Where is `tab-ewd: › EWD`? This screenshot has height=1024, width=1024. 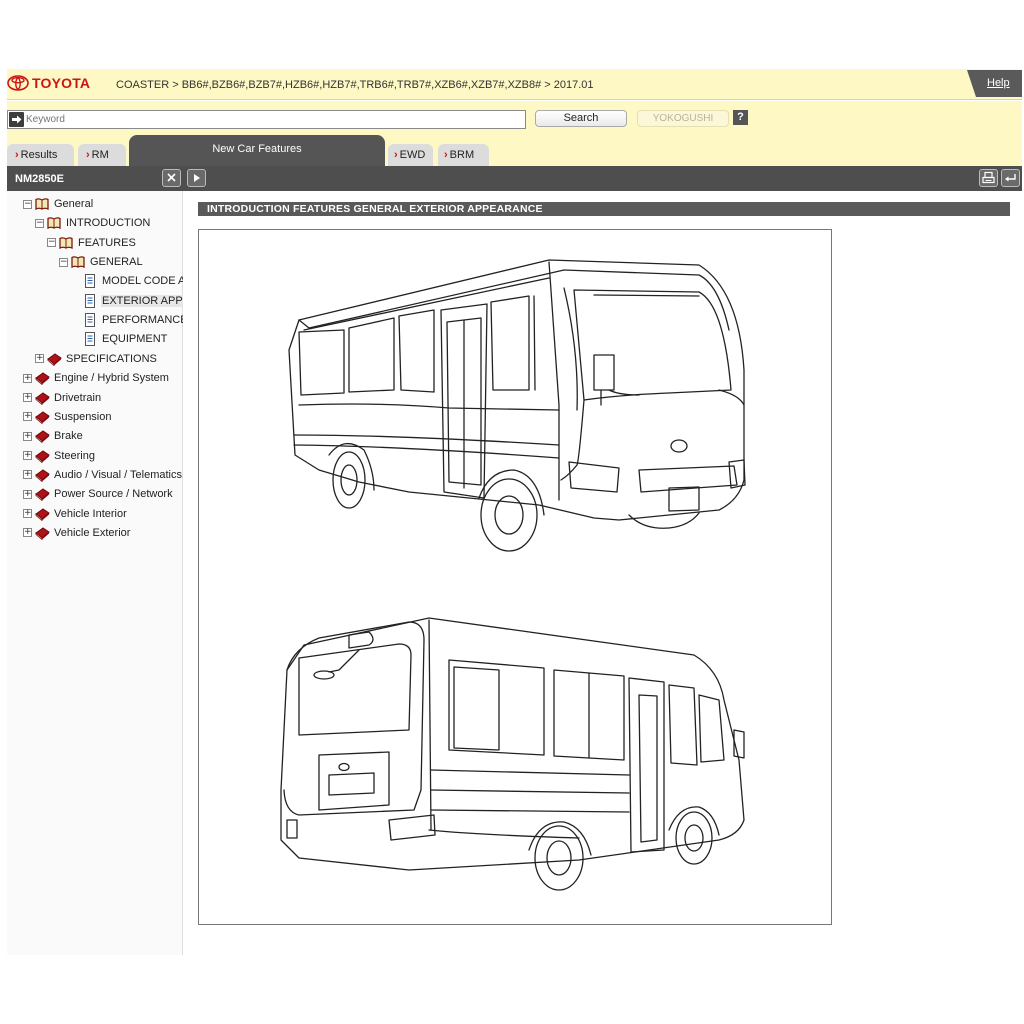
tab-ewd: › EWD is located at coordinates (410, 155).